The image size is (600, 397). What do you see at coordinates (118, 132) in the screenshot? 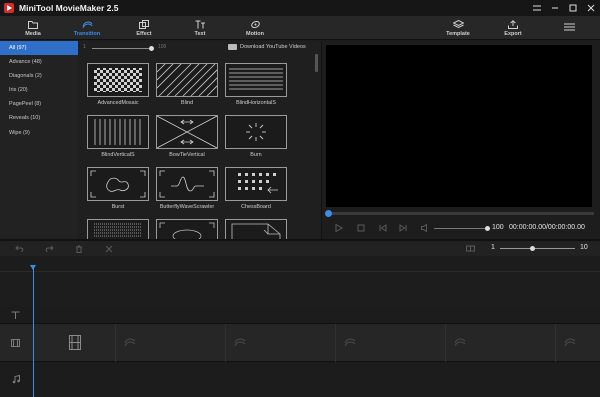
I see `blindverticals-thumbnail` at bounding box center [118, 132].